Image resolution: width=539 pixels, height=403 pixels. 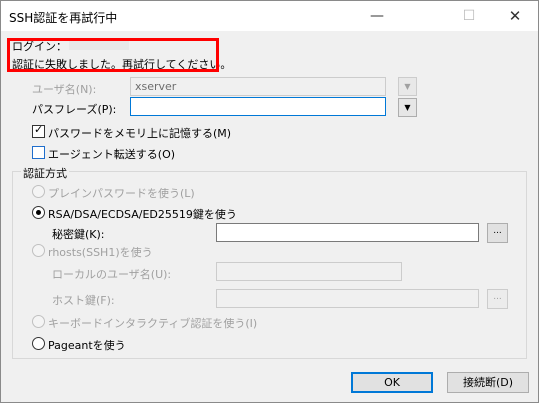 I want to click on username-field: xserver, so click(x=258, y=86).